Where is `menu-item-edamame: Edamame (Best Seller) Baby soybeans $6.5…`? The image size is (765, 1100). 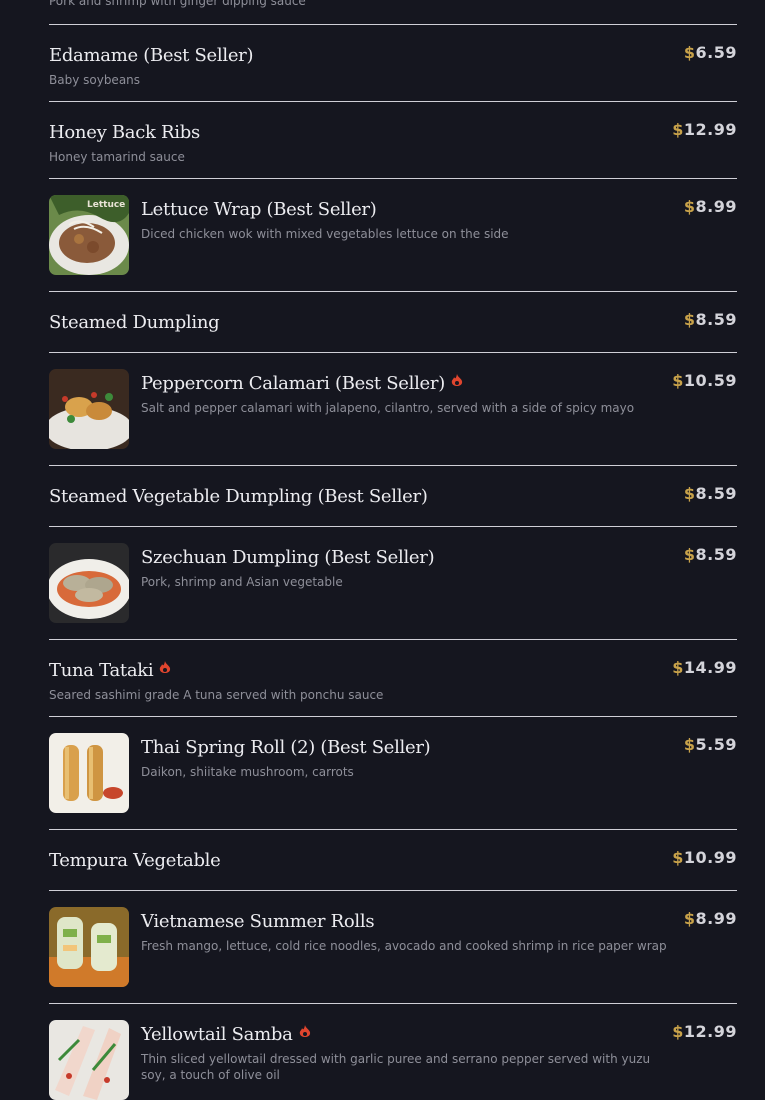
menu-item-edamame: Edamame (Best Seller) Baby soybeans $6.5… is located at coordinates (393, 63).